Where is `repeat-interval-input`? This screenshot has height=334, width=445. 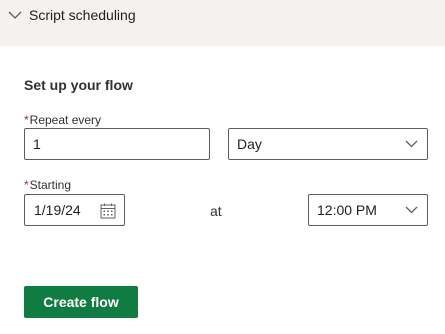 repeat-interval-input is located at coordinates (117, 144).